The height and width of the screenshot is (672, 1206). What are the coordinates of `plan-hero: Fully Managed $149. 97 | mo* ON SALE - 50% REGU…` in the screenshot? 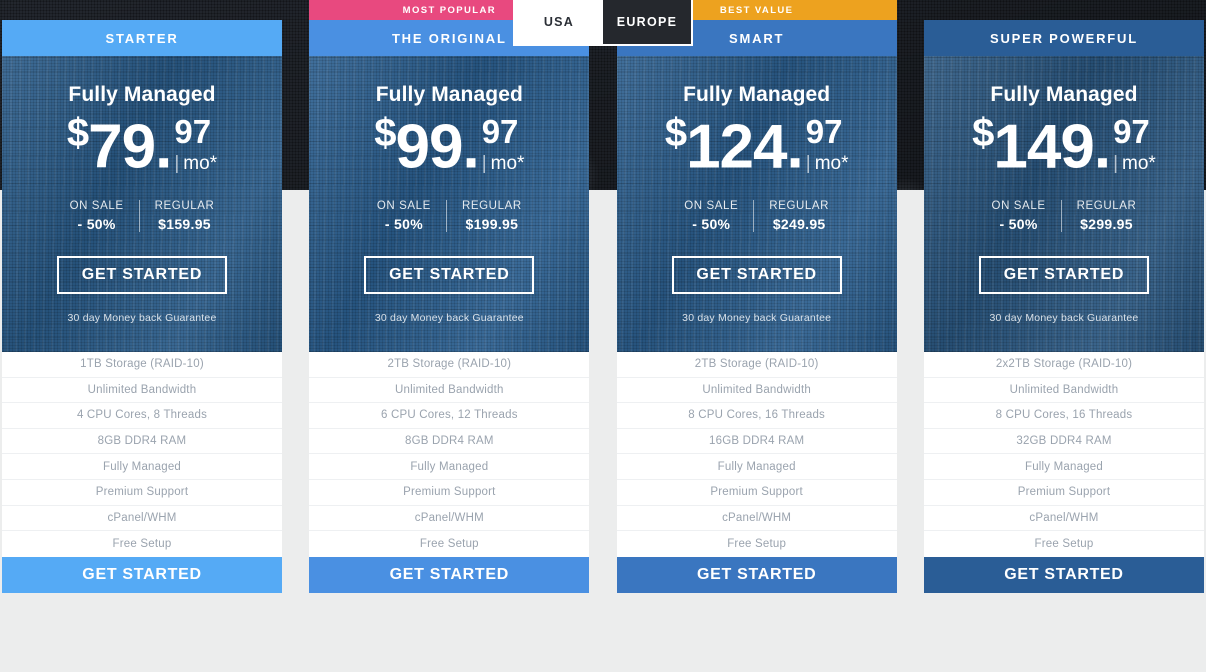 It's located at (1063, 204).